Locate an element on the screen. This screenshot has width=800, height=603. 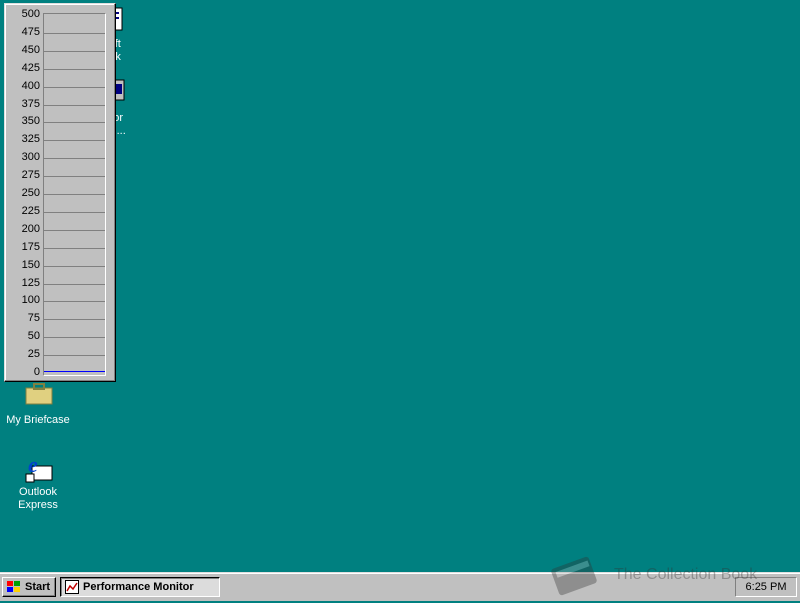
svg-text: e is located at coordinates (33, 464).